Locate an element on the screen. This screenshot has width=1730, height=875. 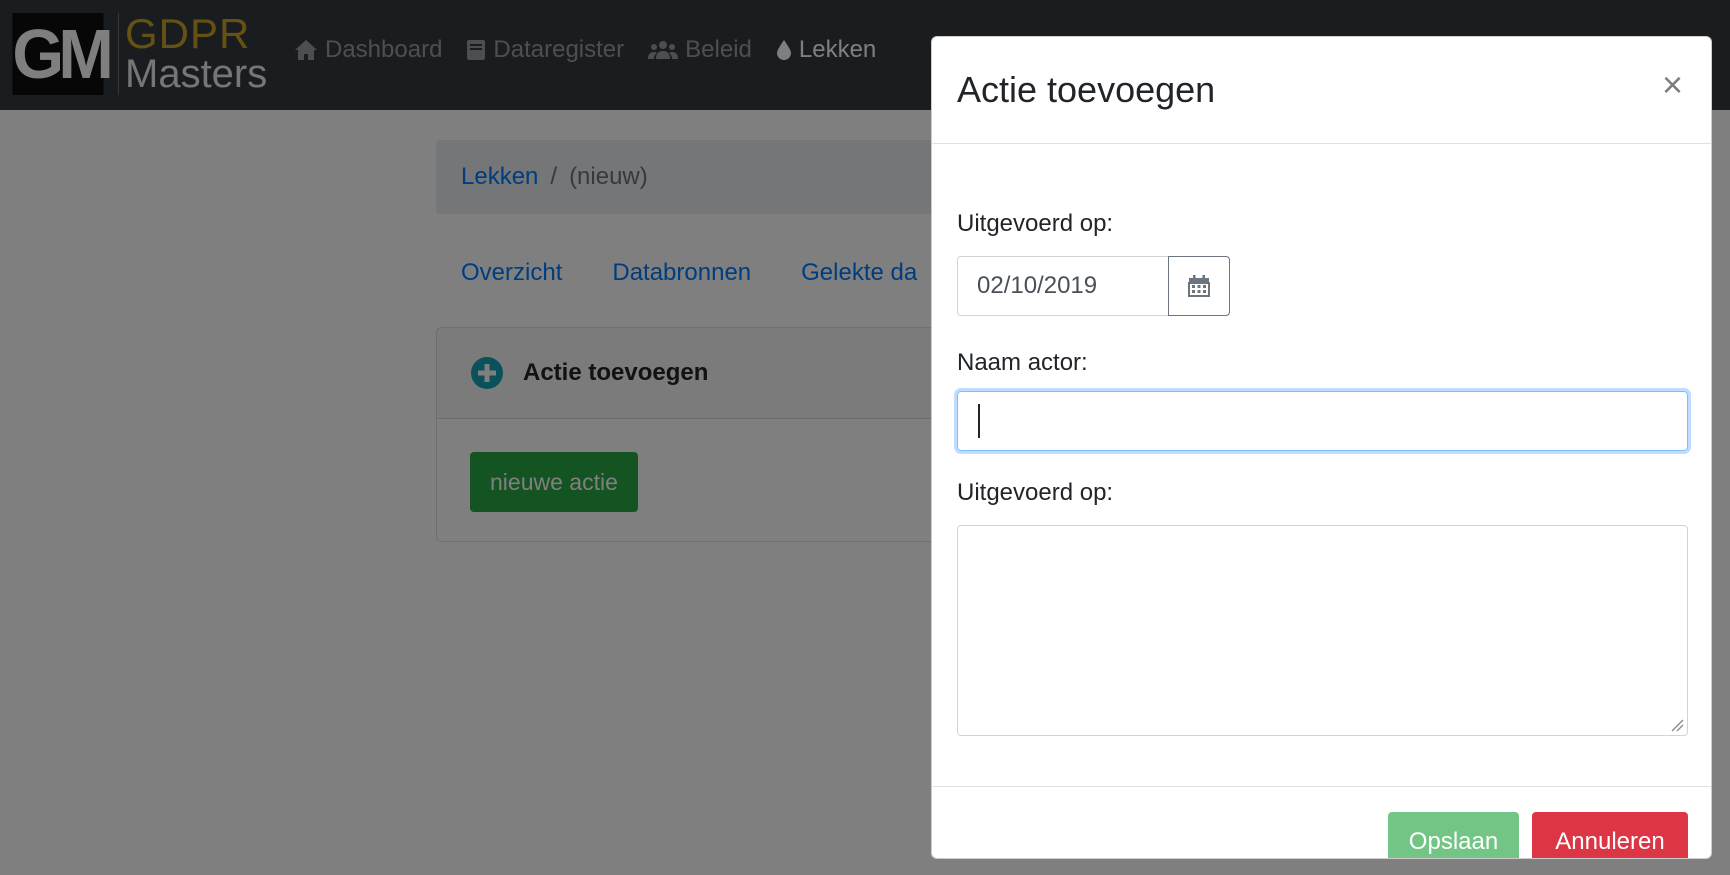
modal-footer: Opslaan Annuleren is located at coordinates (1321, 822).